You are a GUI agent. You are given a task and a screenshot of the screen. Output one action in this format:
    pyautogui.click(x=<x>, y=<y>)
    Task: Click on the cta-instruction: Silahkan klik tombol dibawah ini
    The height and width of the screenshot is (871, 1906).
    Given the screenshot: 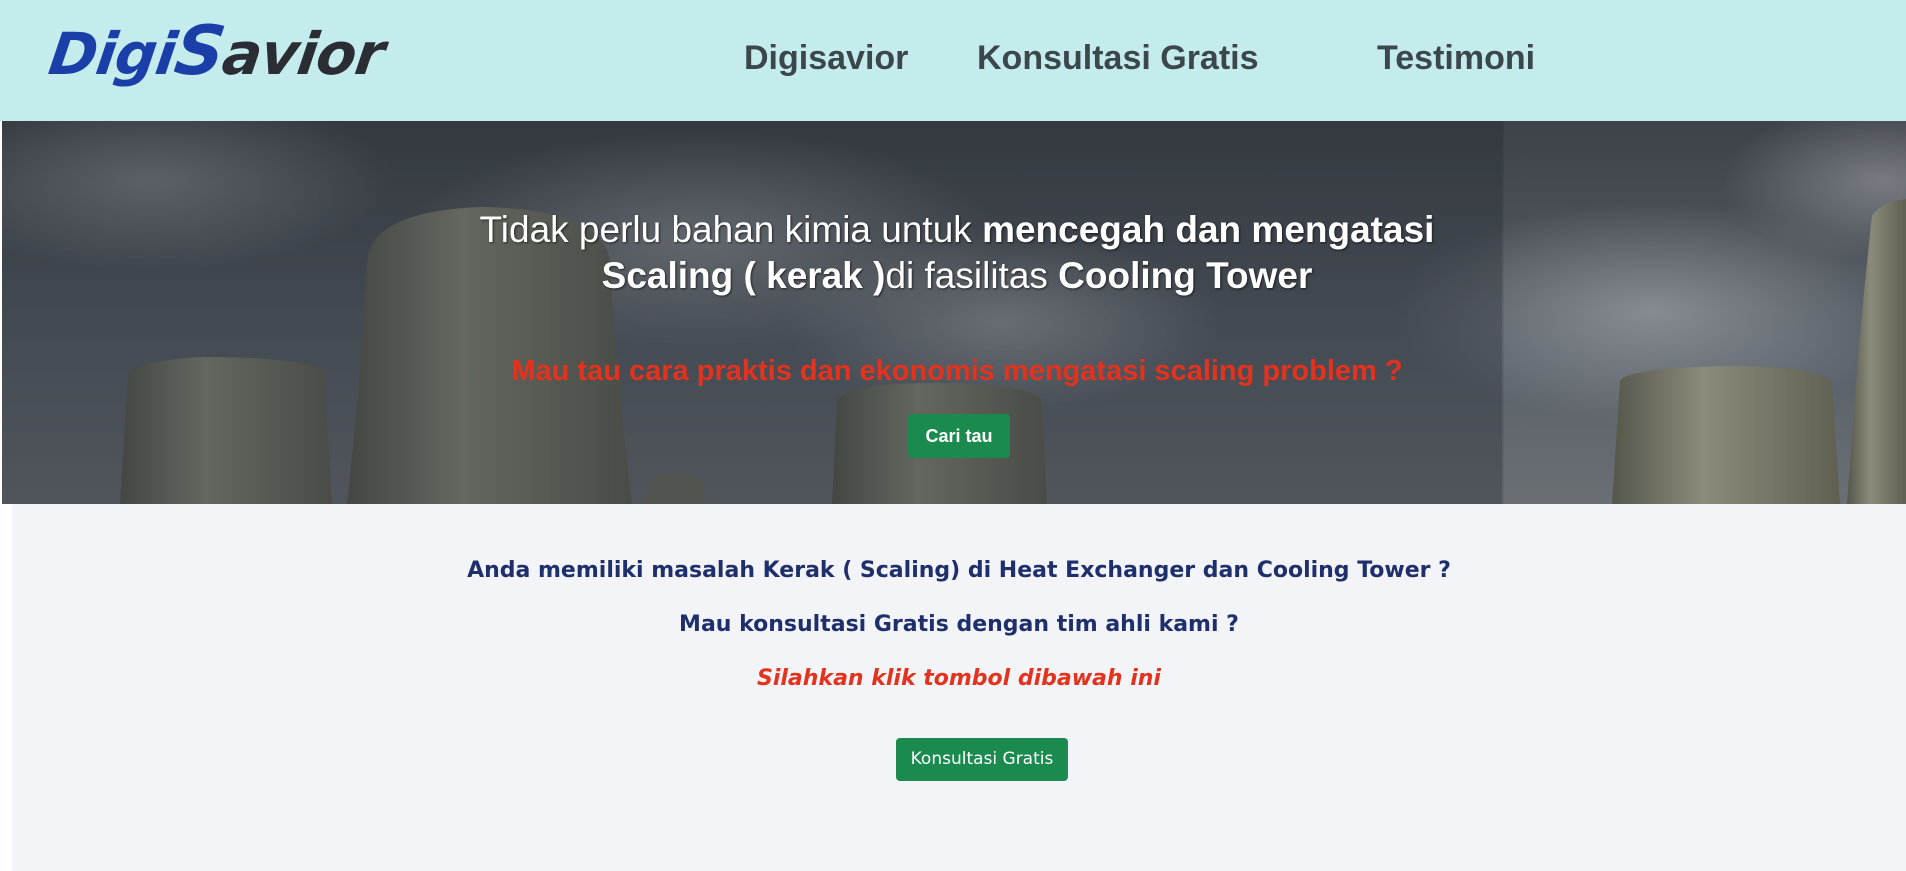 What is the action you would take?
    pyautogui.click(x=959, y=678)
    